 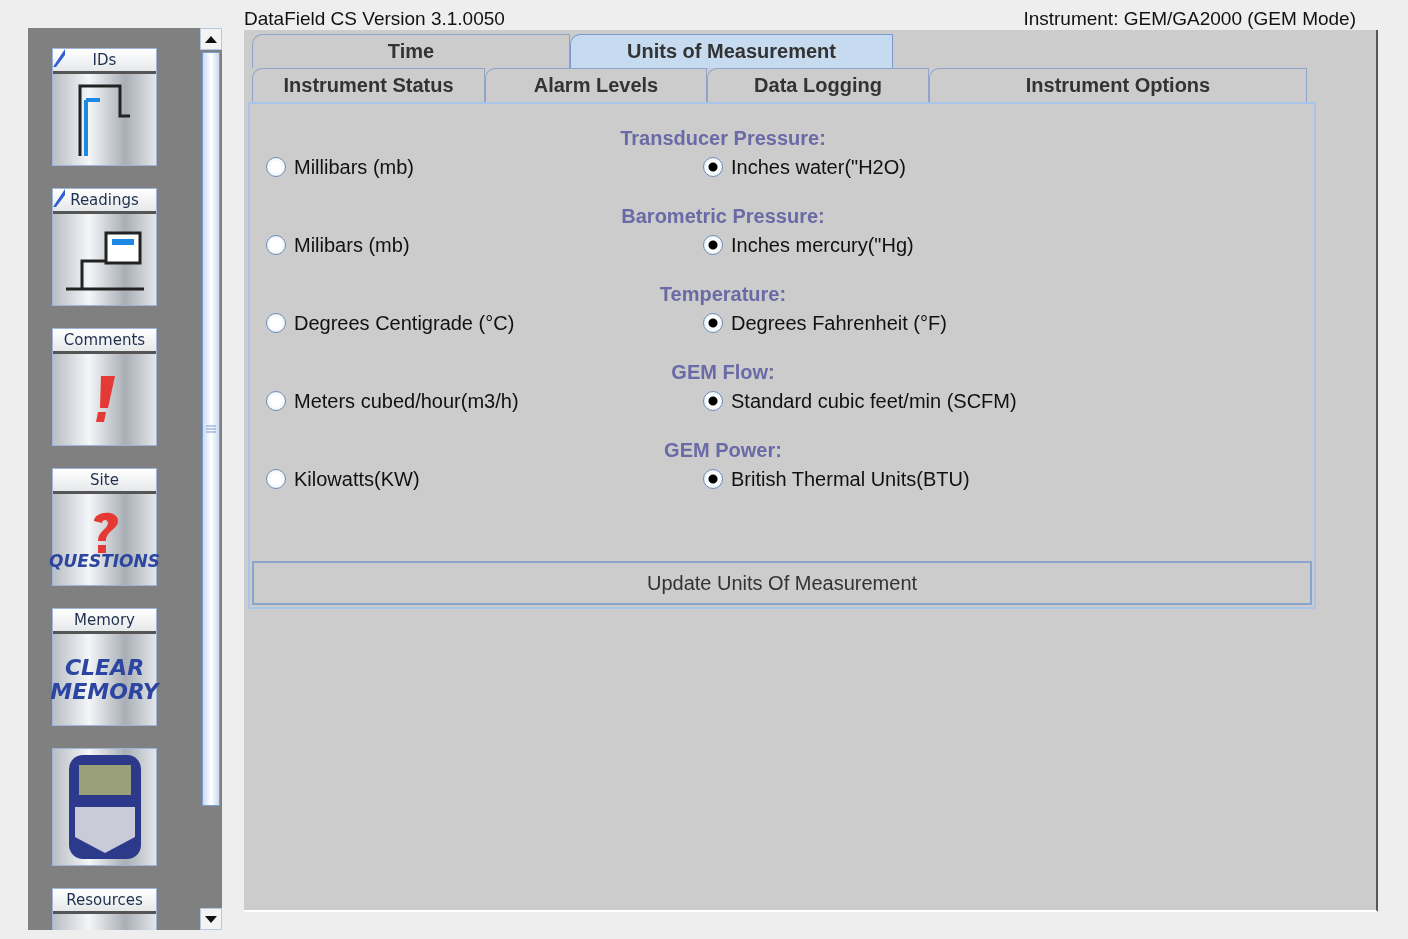 I want to click on group-heading: GEM Flow:, so click(x=723, y=372).